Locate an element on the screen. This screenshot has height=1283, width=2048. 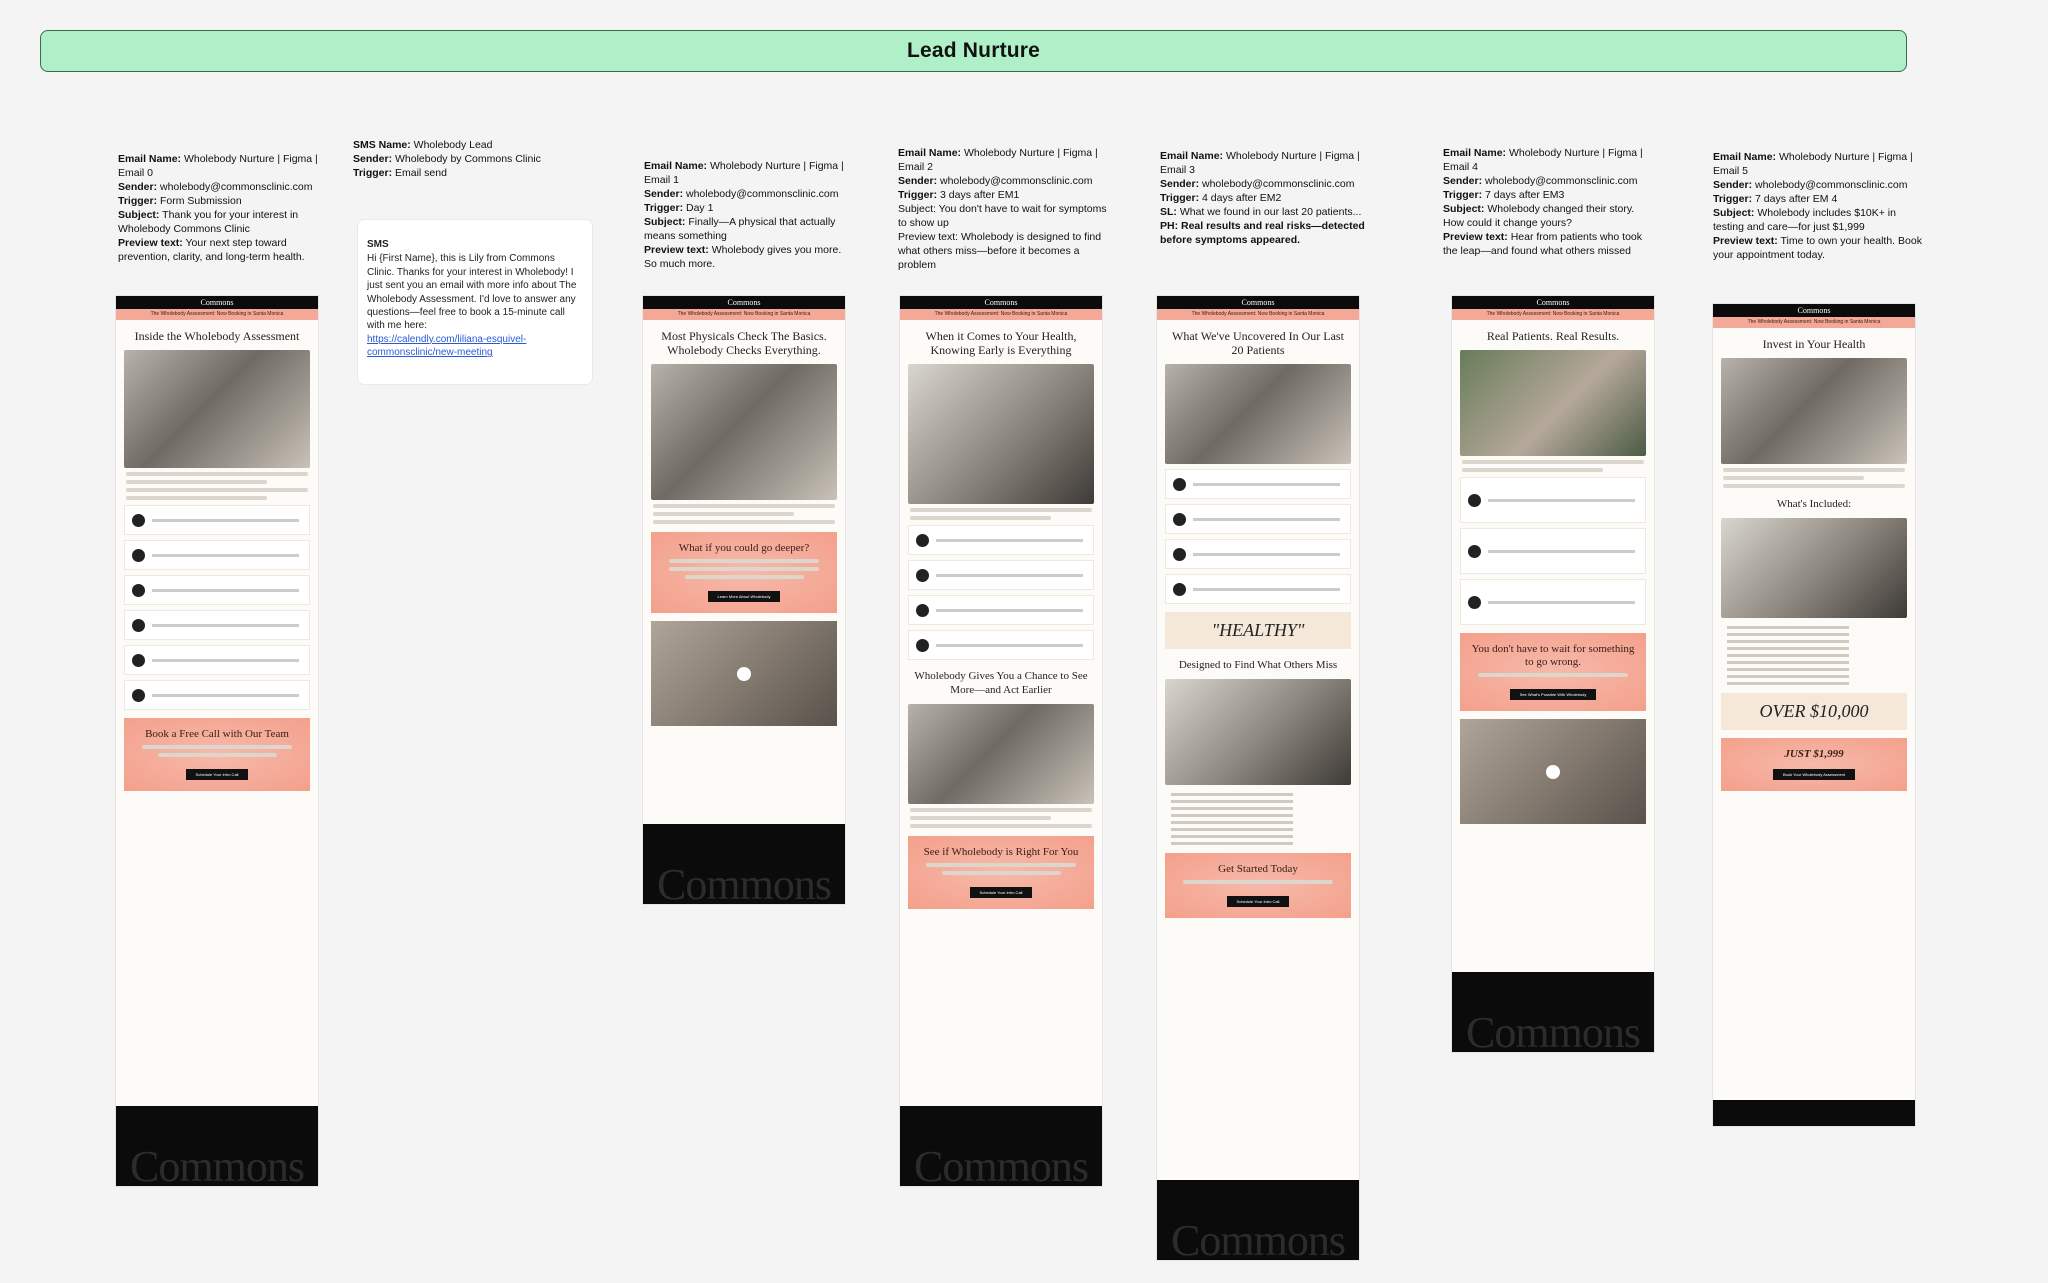
included-list is located at coordinates (1814, 655).